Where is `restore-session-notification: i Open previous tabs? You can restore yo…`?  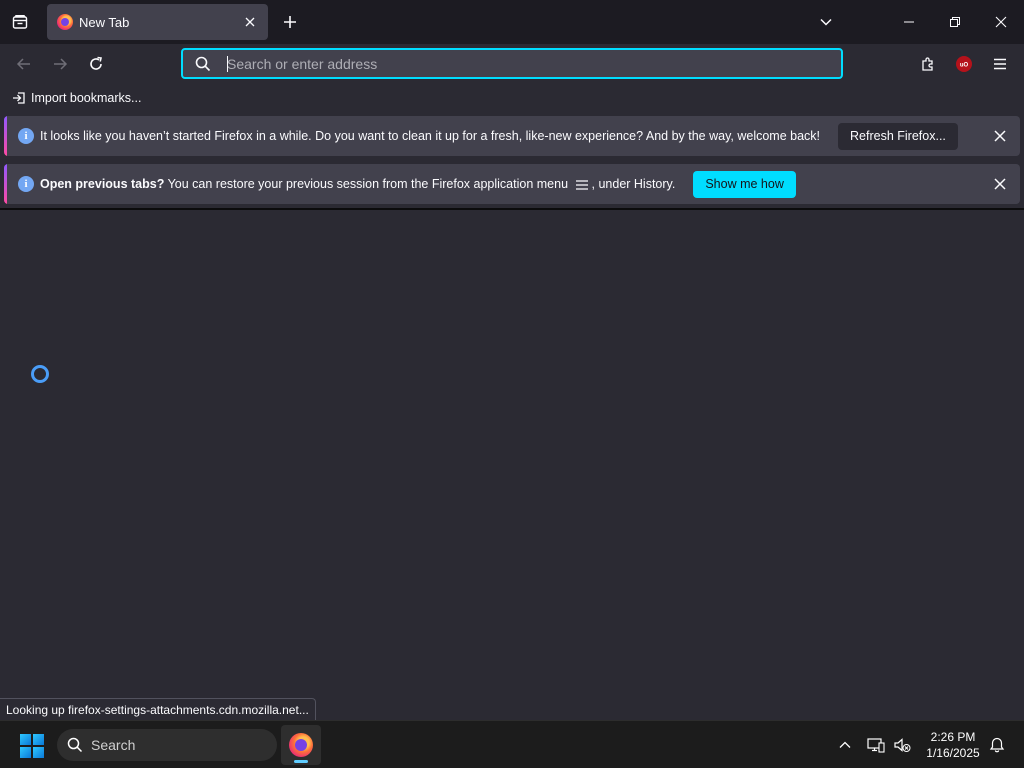 restore-session-notification: i Open previous tabs? You can restore yo… is located at coordinates (512, 184).